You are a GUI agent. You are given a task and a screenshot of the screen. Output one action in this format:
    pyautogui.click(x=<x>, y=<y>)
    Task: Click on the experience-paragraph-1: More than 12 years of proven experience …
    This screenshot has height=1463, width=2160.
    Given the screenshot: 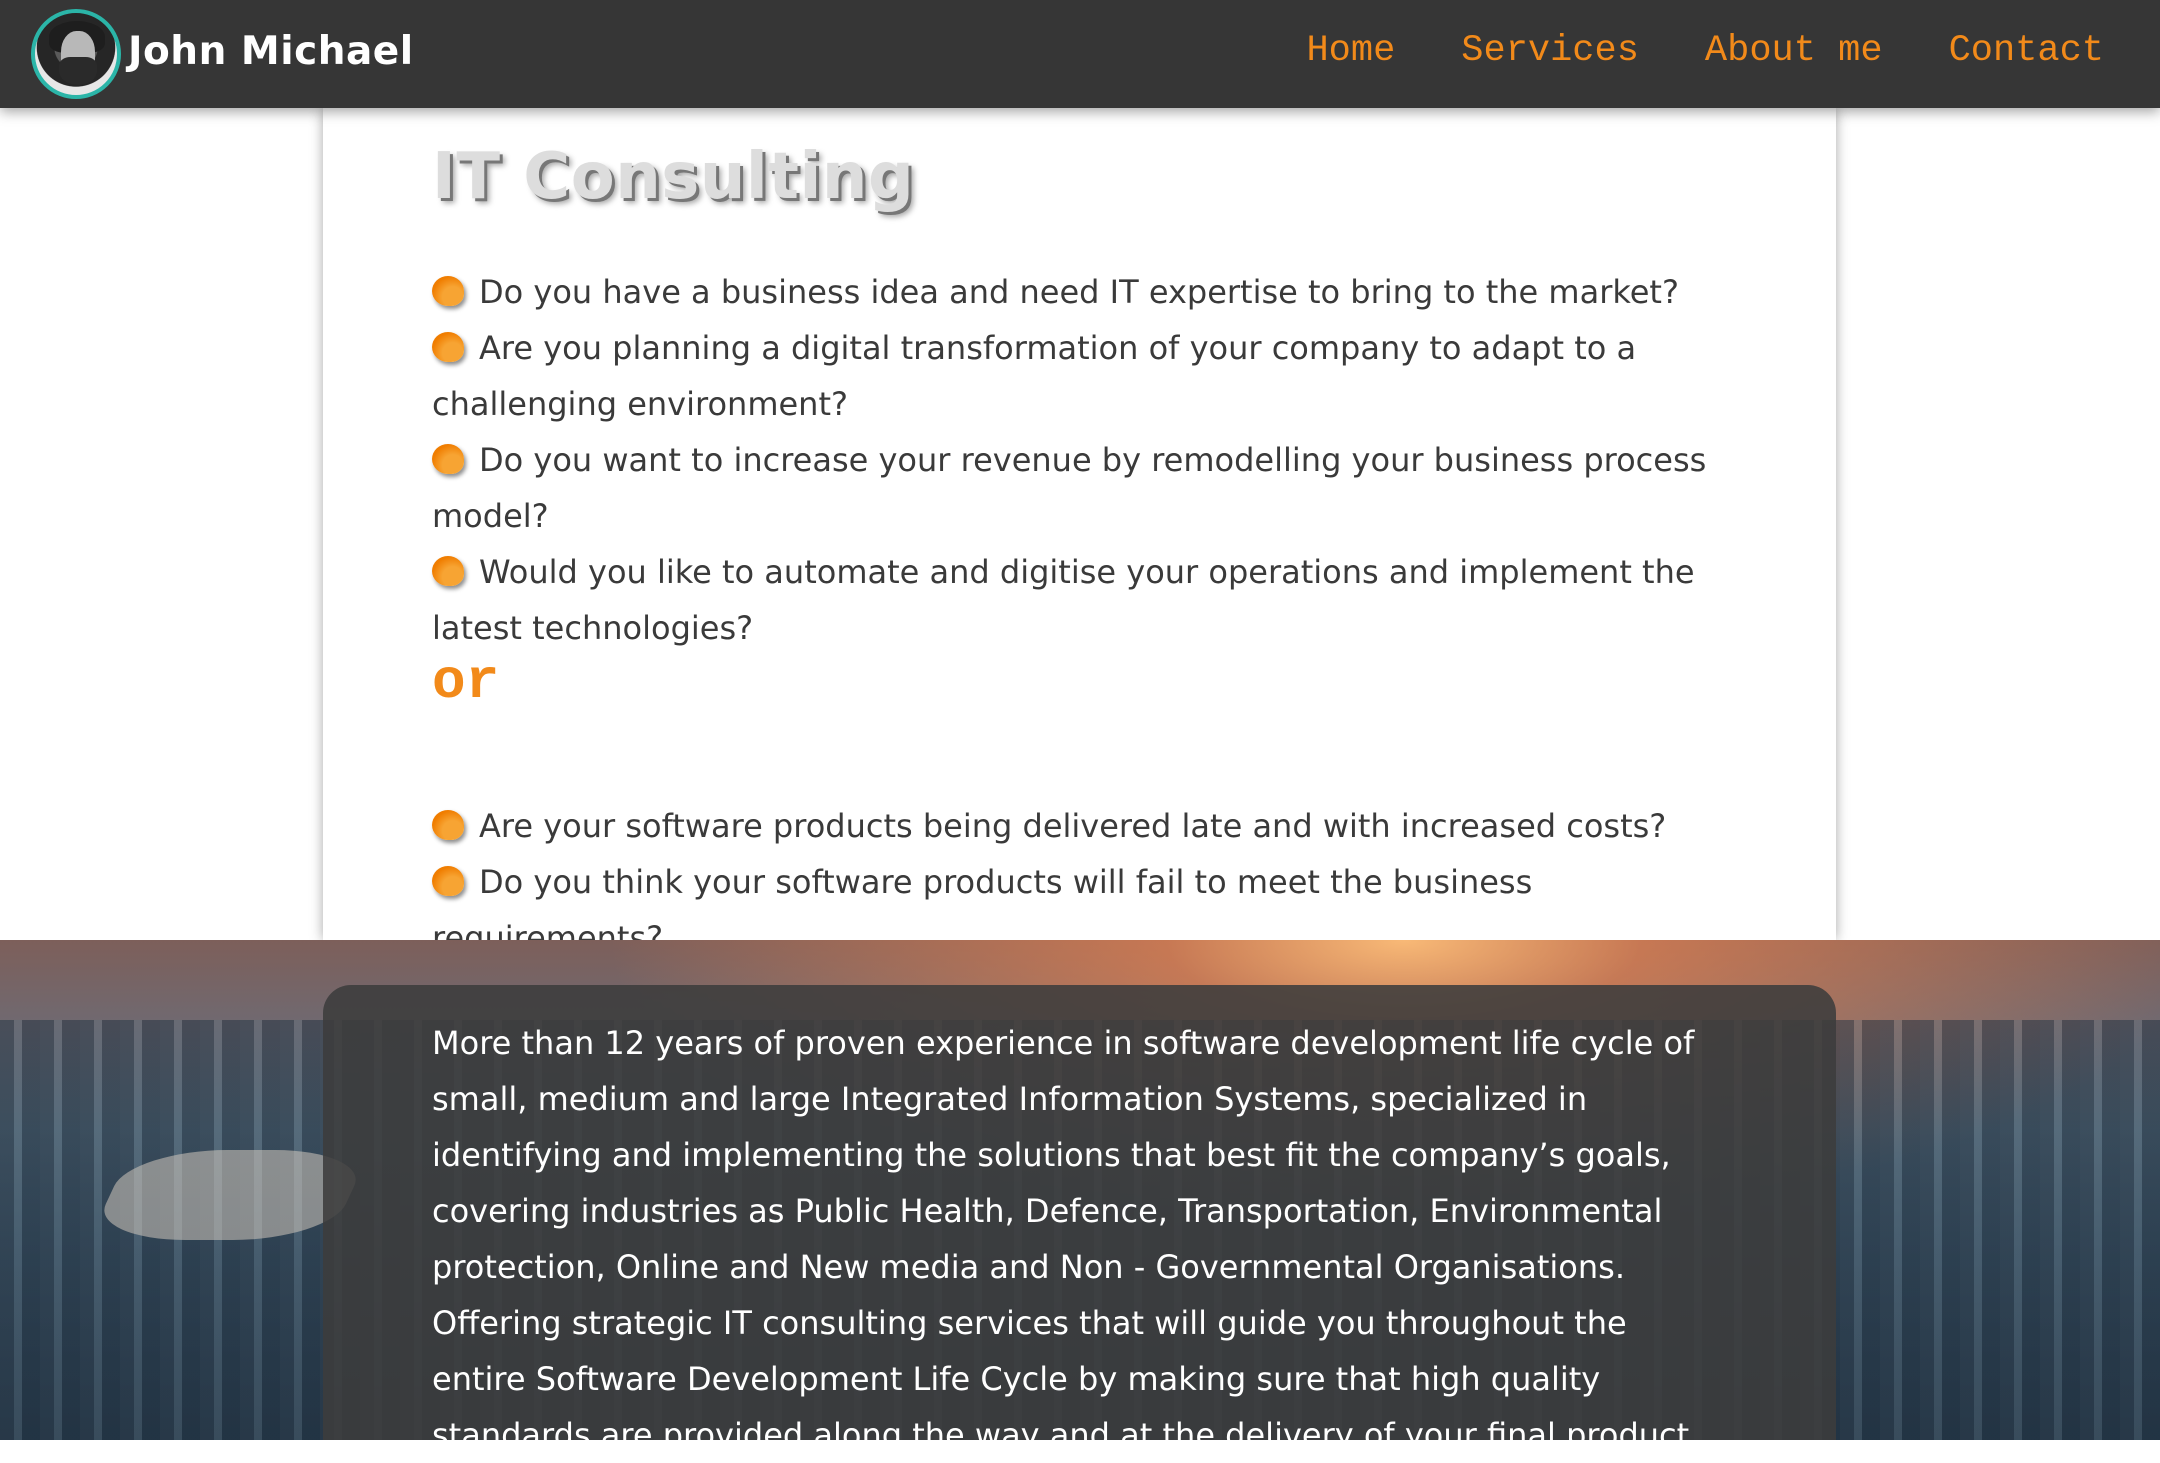 What is the action you would take?
    pyautogui.click(x=1063, y=1155)
    